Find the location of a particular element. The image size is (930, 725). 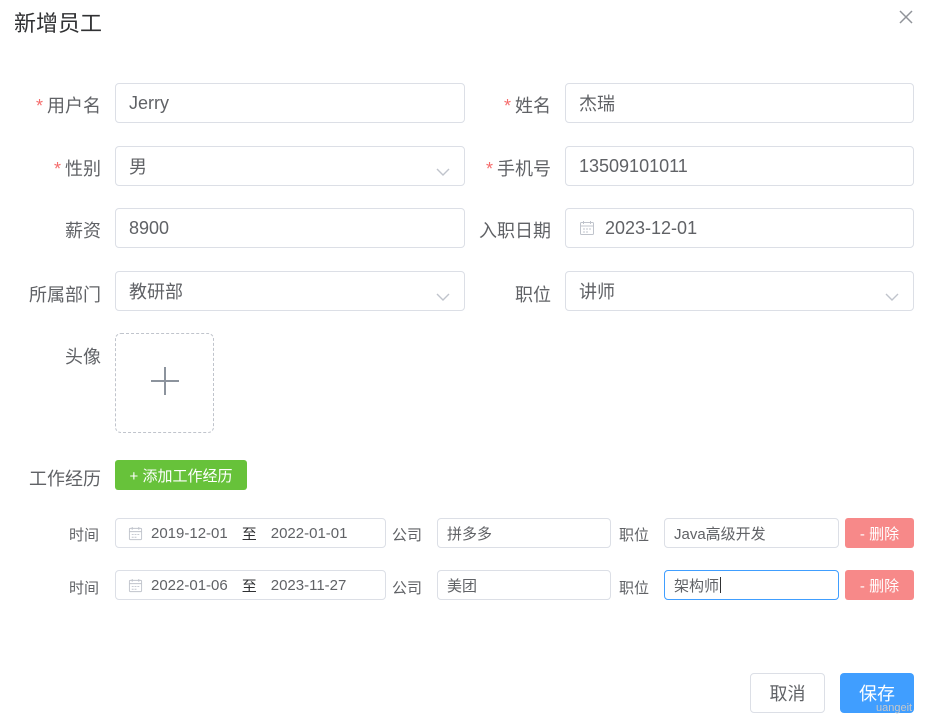

entry-date-picker: 2023-12-01 is located at coordinates (739, 228).